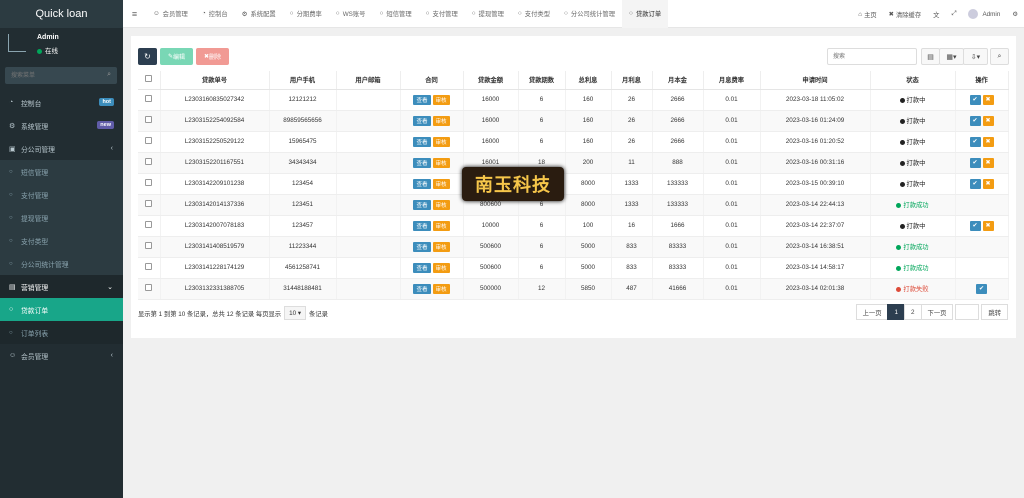 Image resolution: width=1024 pixels, height=498 pixels. I want to click on settings-button: ⚙, so click(1015, 14).